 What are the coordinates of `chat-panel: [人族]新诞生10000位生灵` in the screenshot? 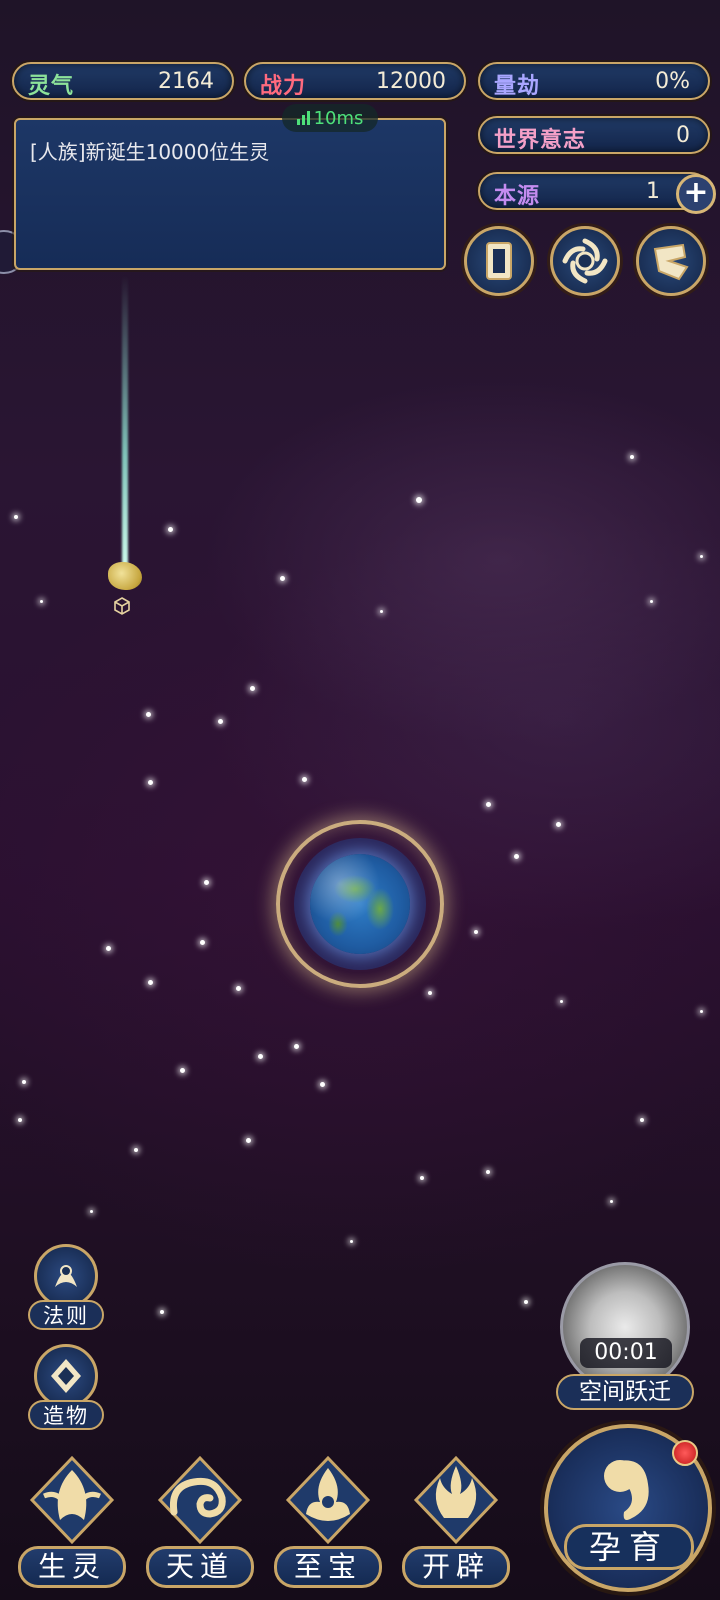 It's located at (230, 194).